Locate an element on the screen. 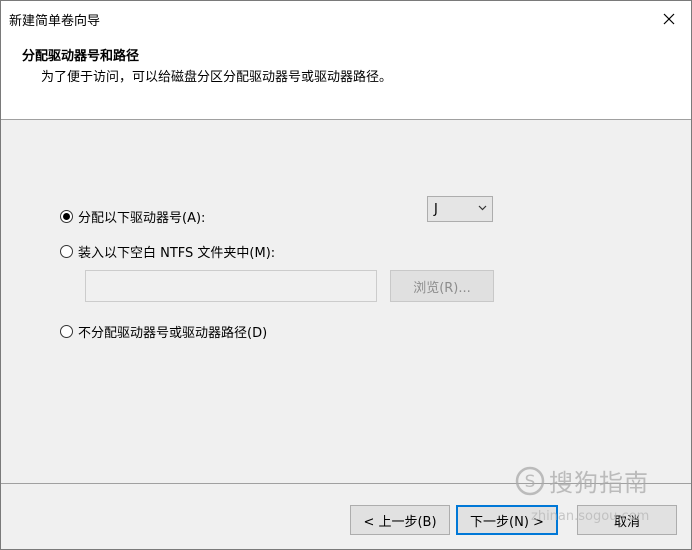 The width and height of the screenshot is (692, 550). assign-letter-option: 分配以下驱动器号(A): is located at coordinates (132, 216).